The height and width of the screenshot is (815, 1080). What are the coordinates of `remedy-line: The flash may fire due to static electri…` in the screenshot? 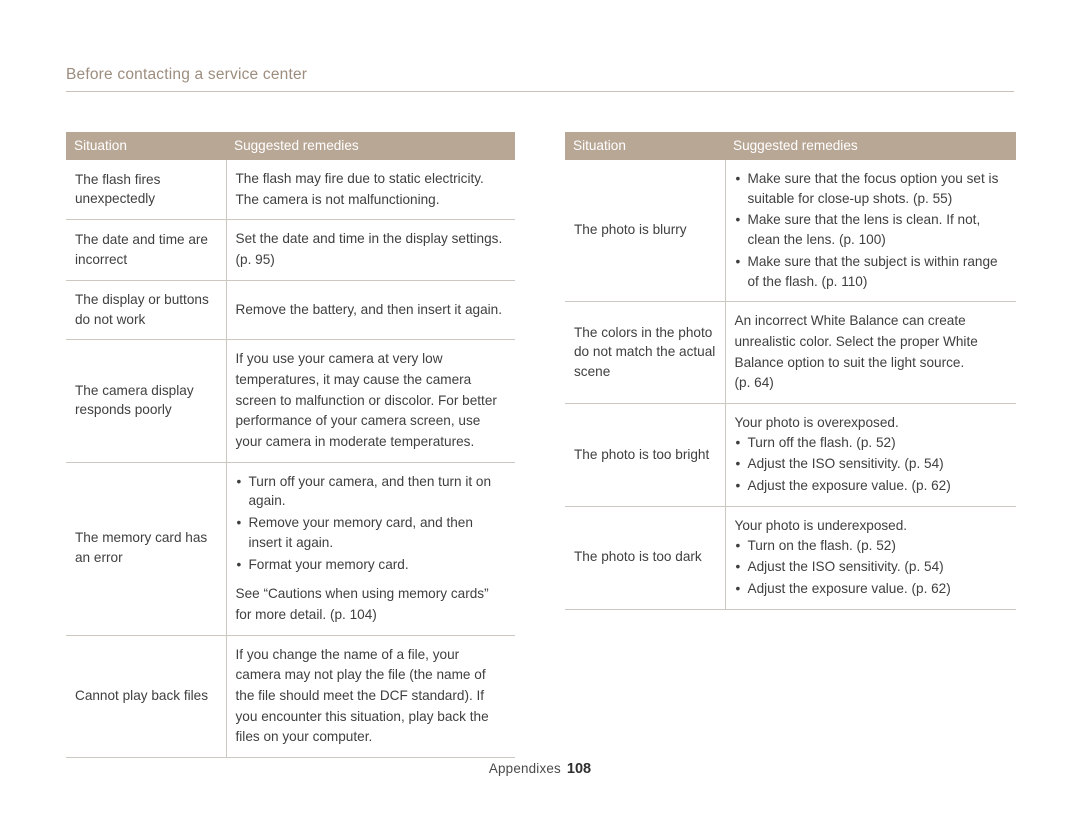 It's located at (359, 178).